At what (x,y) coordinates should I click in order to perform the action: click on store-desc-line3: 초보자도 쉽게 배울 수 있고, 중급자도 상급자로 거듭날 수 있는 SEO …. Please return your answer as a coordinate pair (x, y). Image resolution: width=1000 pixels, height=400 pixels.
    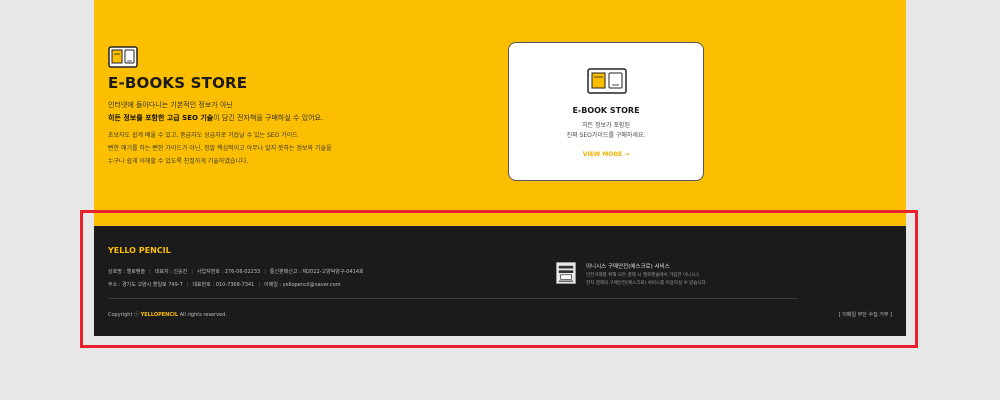
    Looking at the image, I should click on (203, 135).